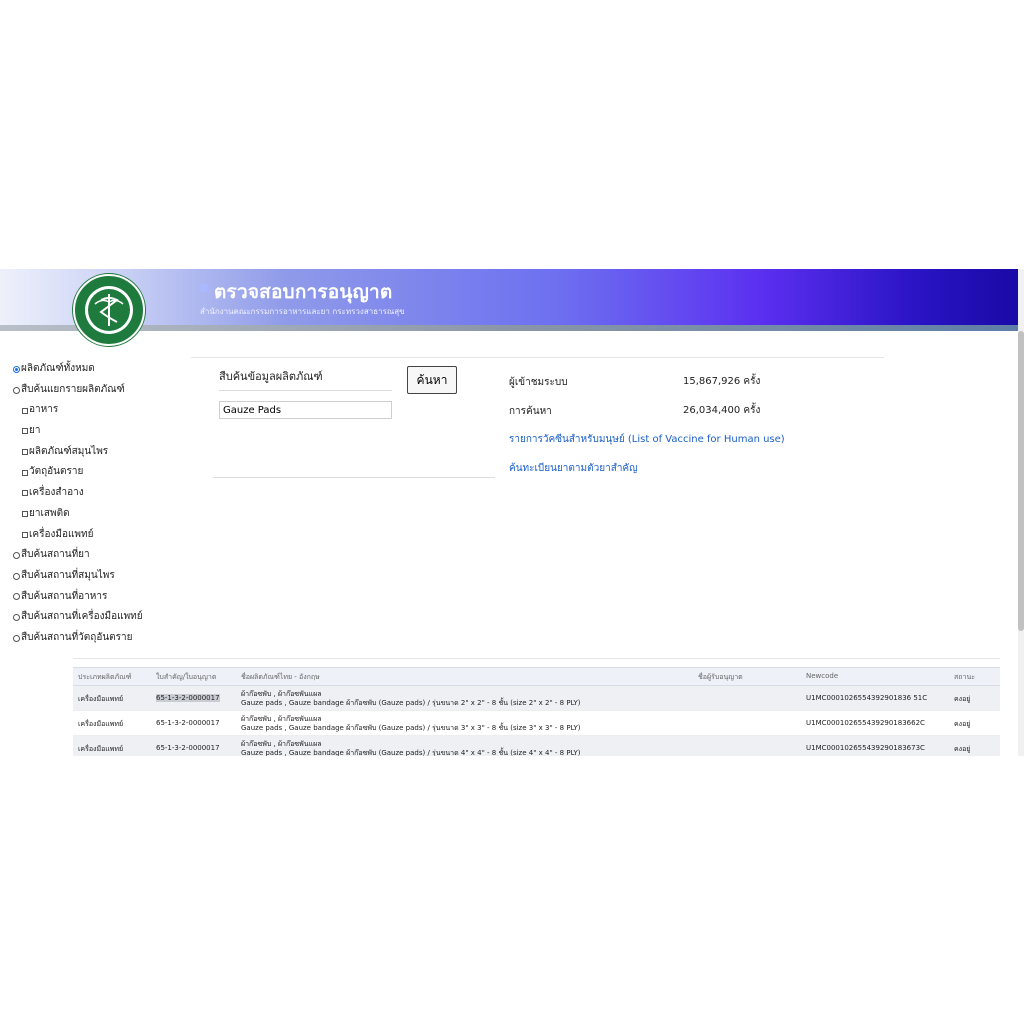 Image resolution: width=1024 pixels, height=1024 pixels. Describe the element at coordinates (720, 677) in the screenshot. I see `header-licensee: ชื่อผู้รับอนุญาต` at that location.